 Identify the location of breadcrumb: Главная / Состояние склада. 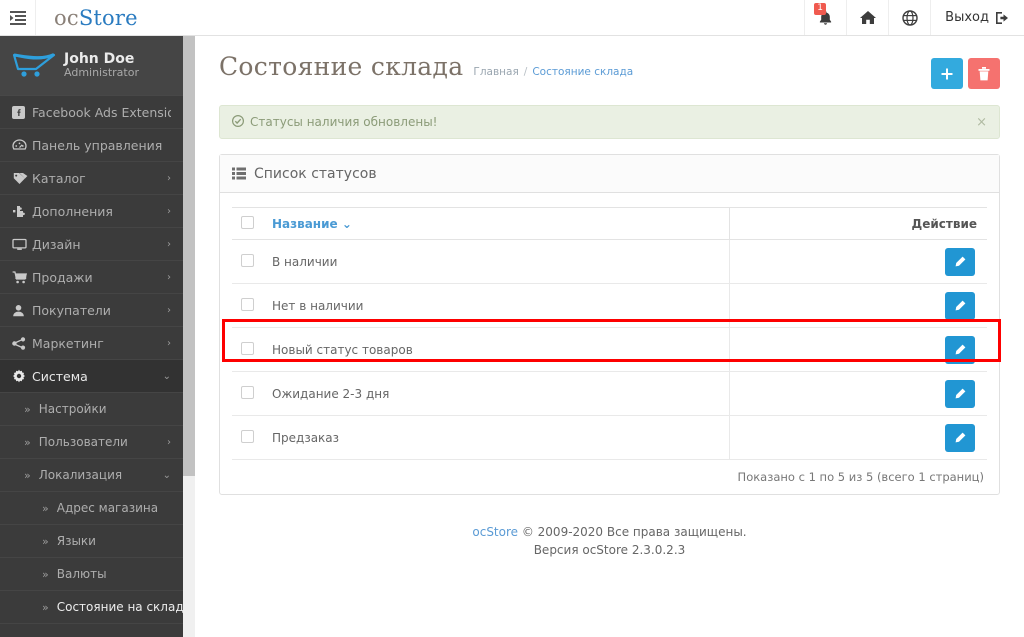
(548, 66).